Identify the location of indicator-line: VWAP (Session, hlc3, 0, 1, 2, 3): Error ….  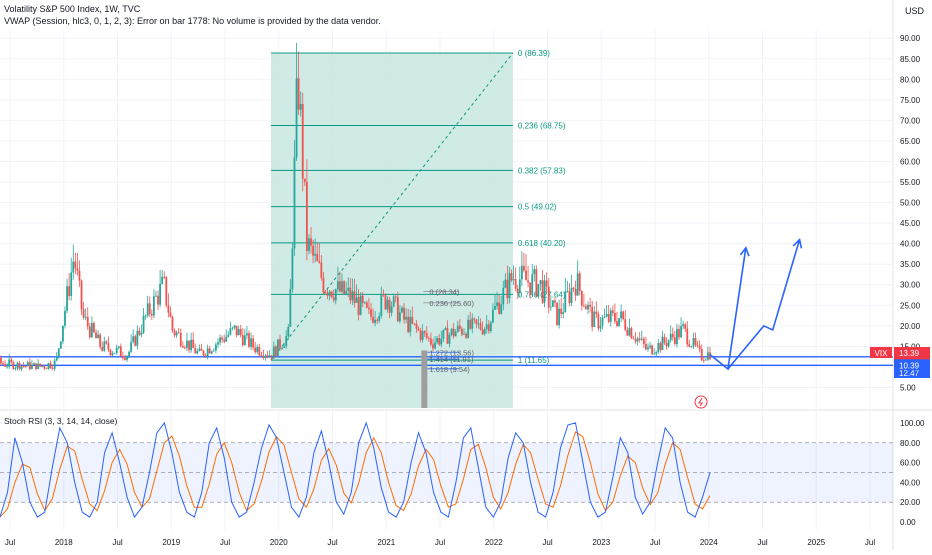
(192, 21).